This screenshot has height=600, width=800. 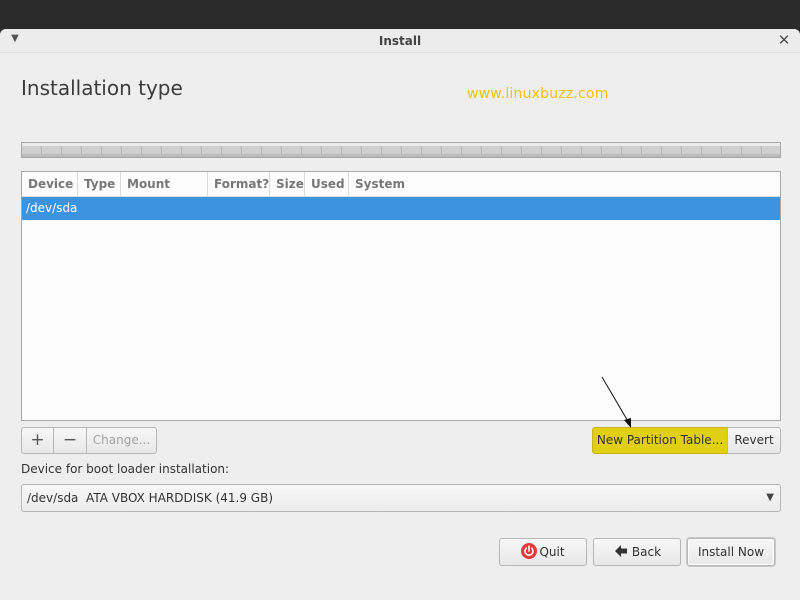 What do you see at coordinates (50, 184) in the screenshot?
I see `column-header-device: Device` at bounding box center [50, 184].